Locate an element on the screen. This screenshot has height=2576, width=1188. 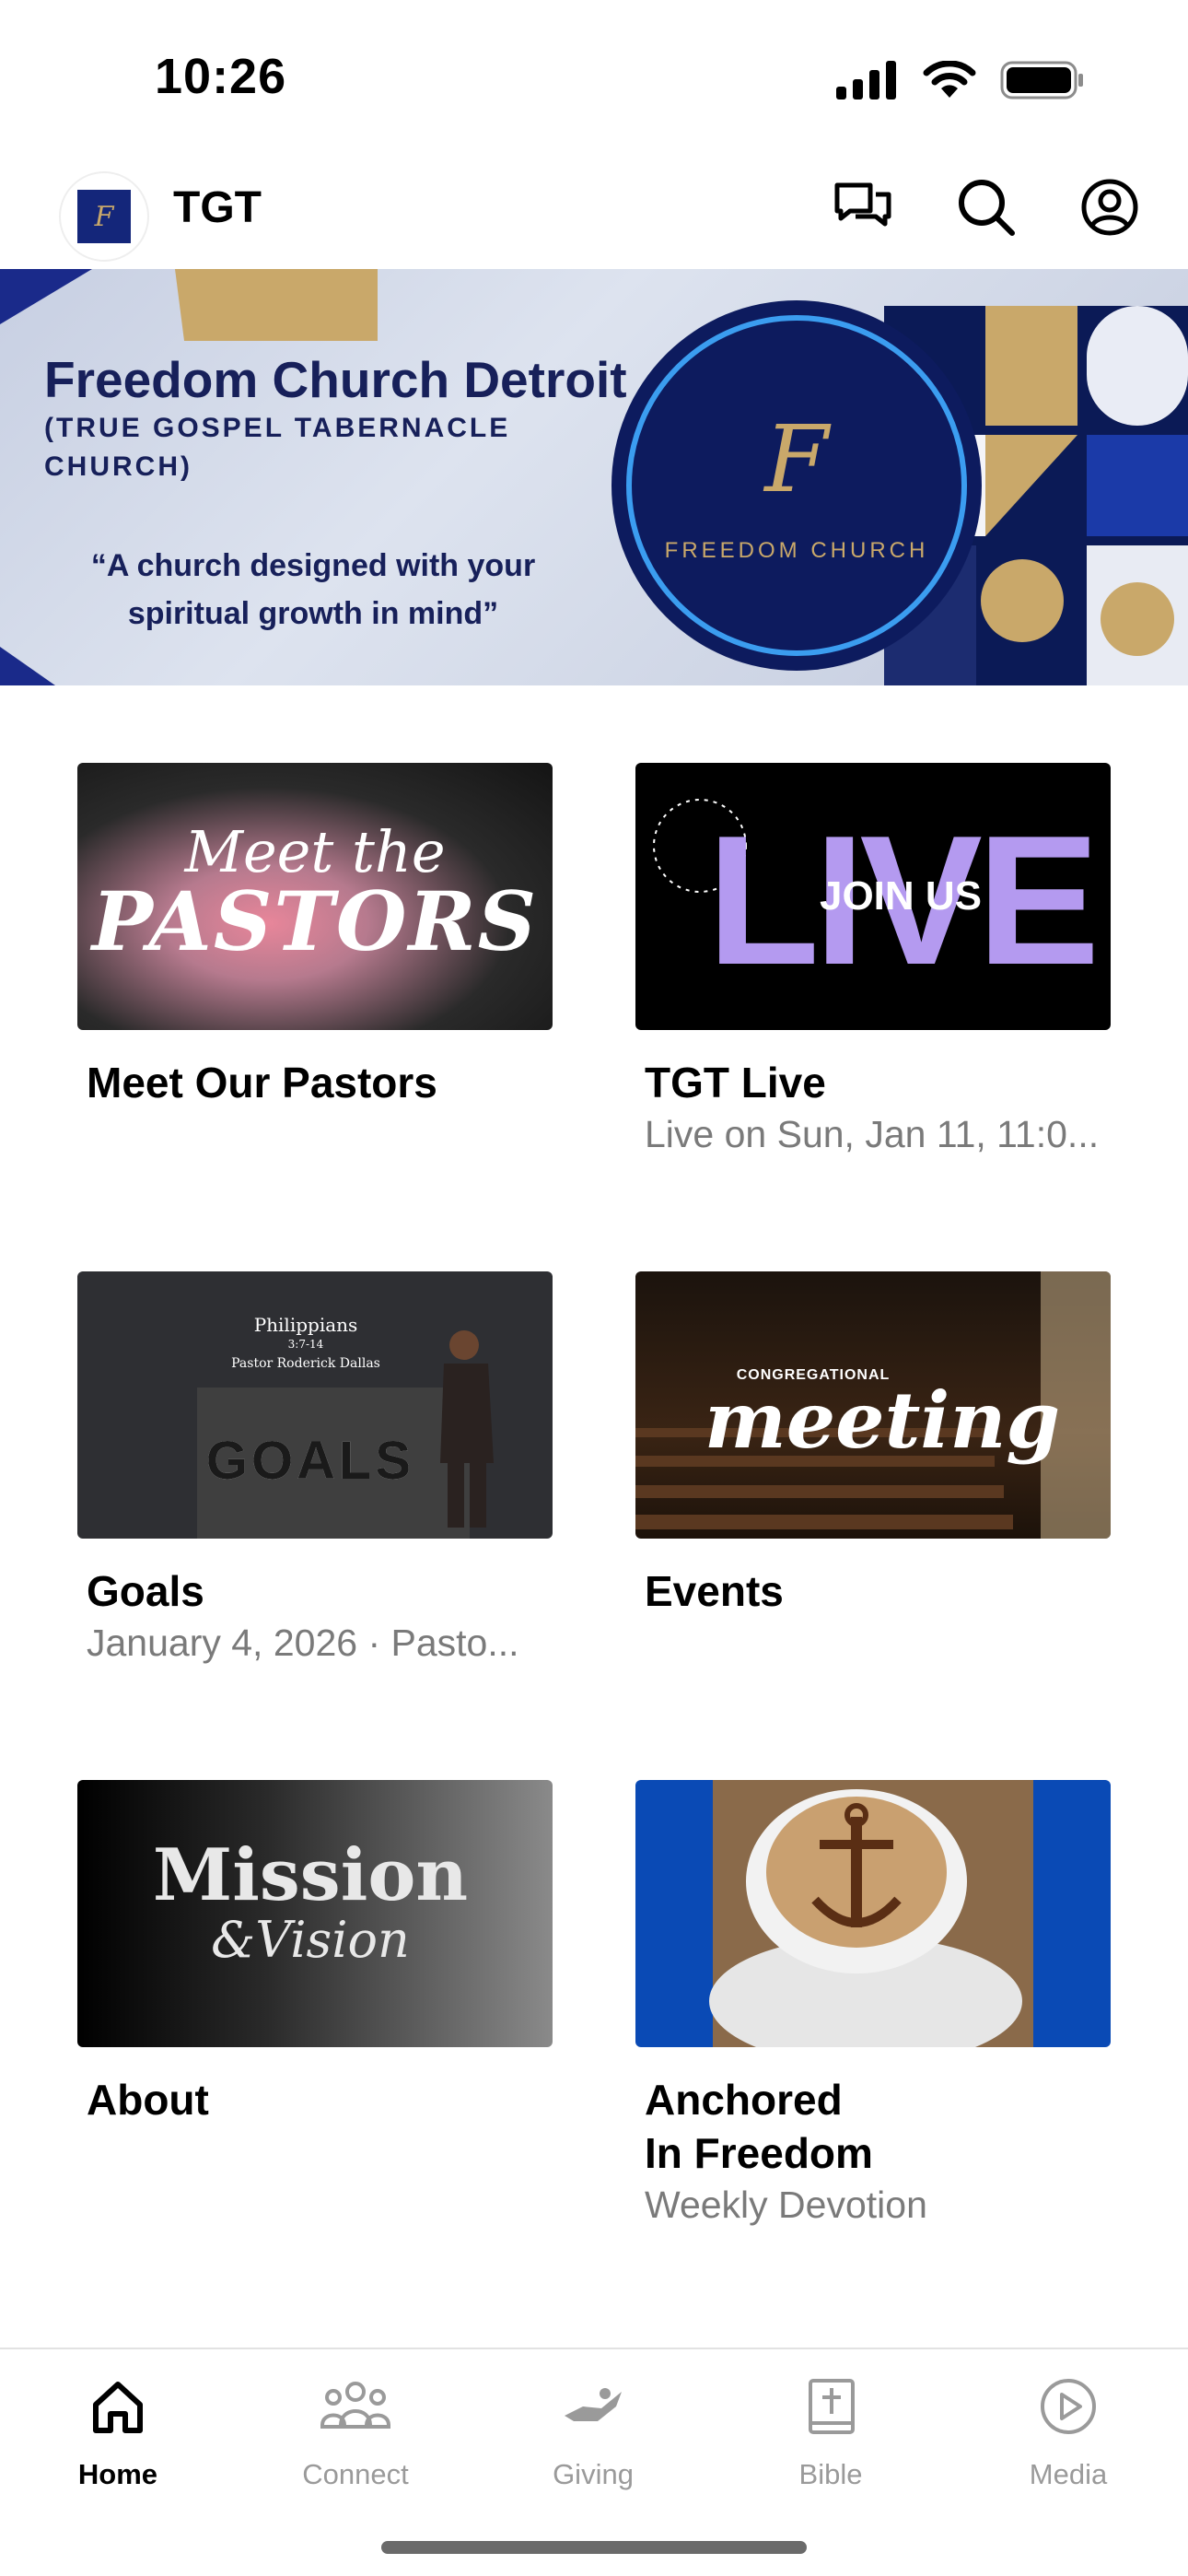
tab-label: Connect is located at coordinates (355, 2474).